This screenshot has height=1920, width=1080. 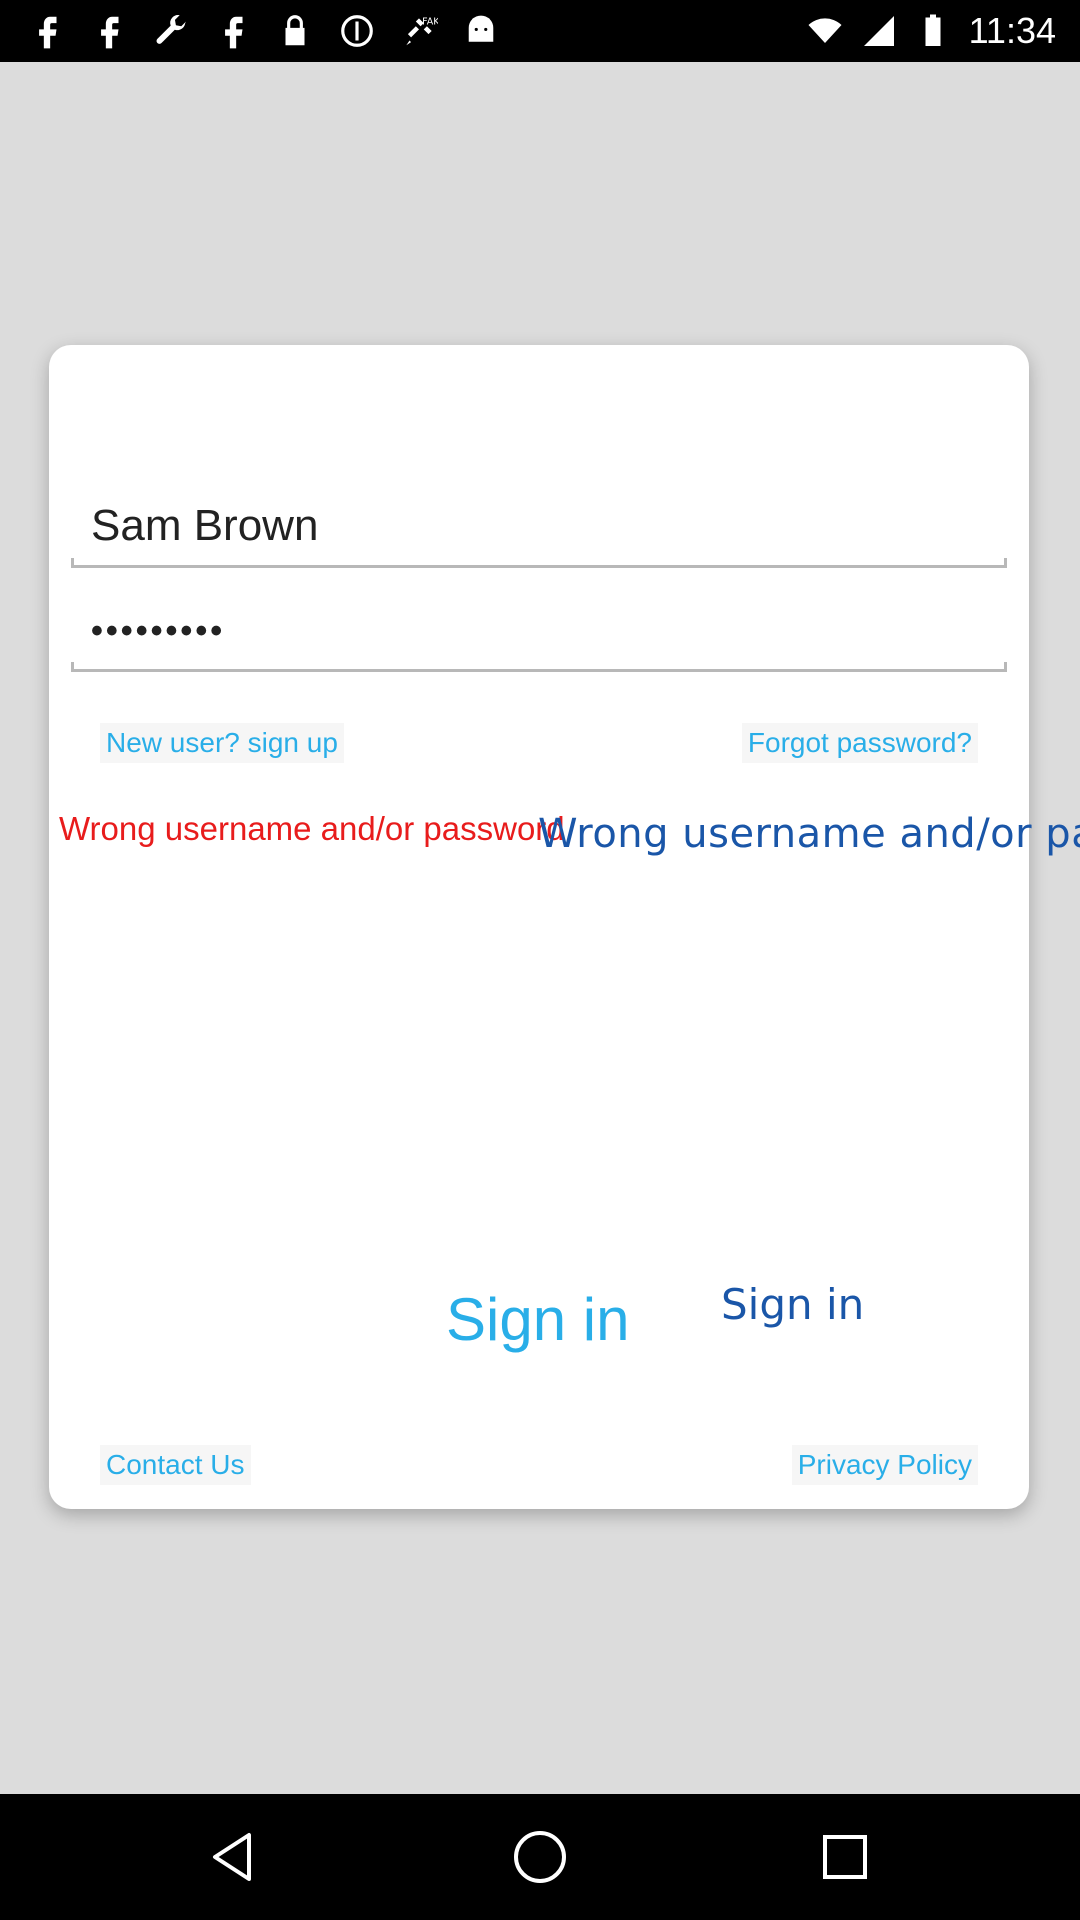 I want to click on sign-in-button: Sign in, so click(x=537, y=1319).